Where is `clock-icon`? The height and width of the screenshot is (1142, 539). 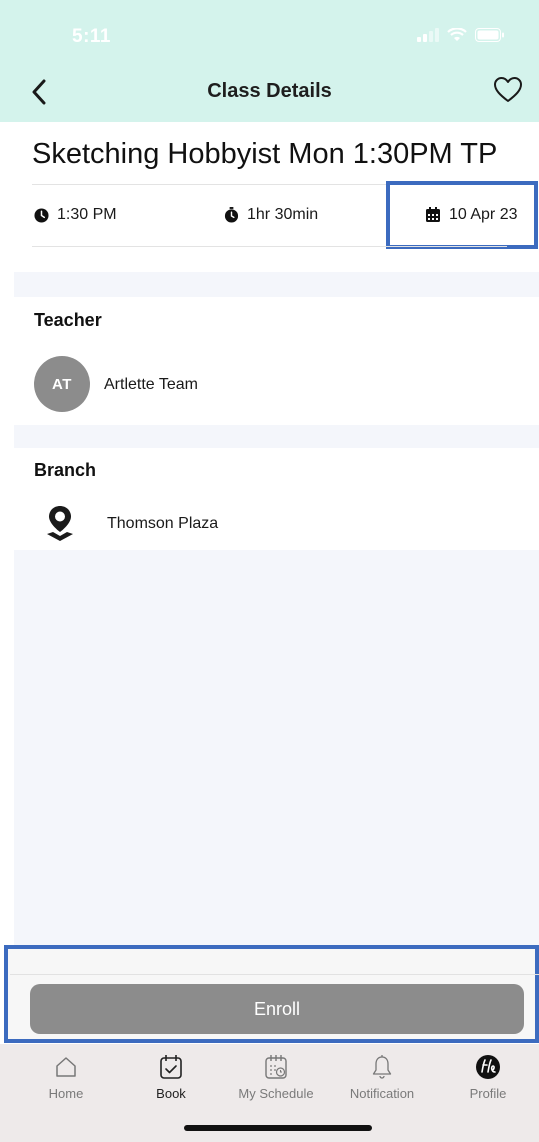
clock-icon is located at coordinates (41, 215).